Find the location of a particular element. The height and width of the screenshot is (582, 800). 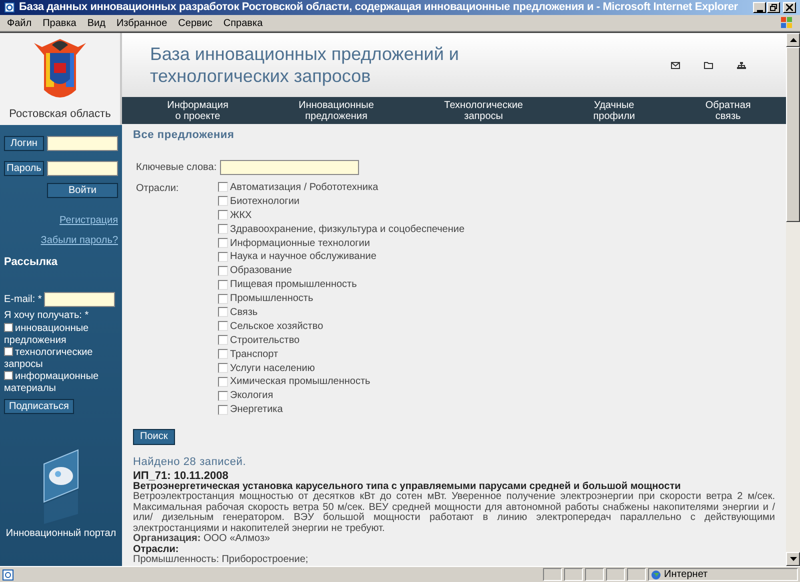

scroll-up-button is located at coordinates (793, 40).